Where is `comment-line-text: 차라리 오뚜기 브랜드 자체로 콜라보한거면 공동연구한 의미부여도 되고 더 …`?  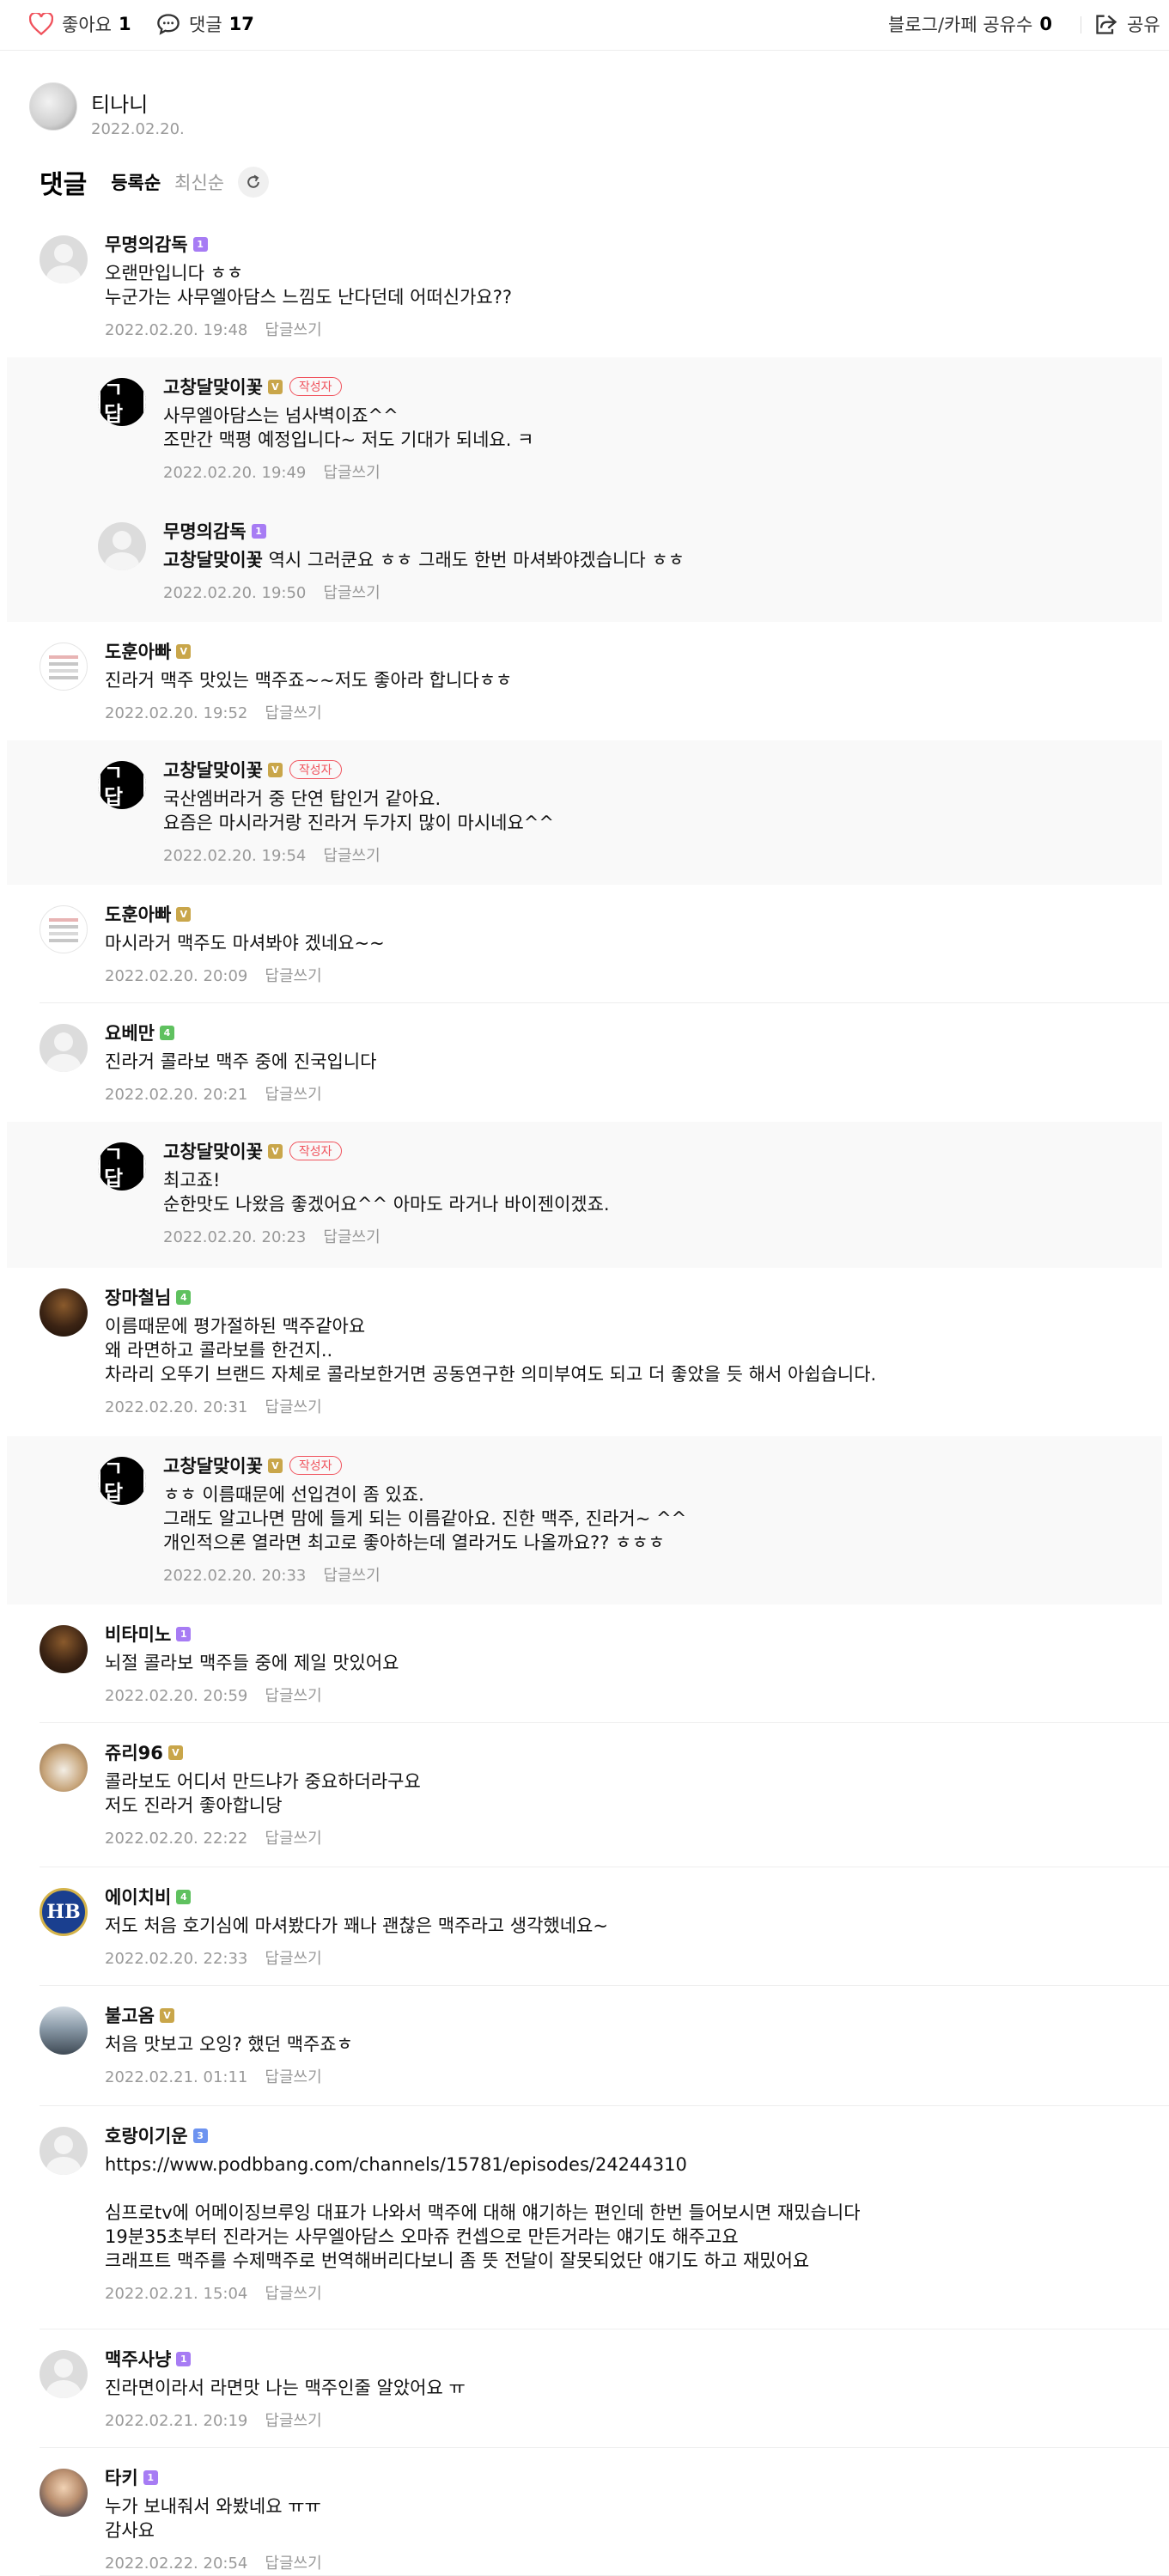
comment-line-text: 차라리 오뚜기 브랜드 자체로 콜라보한거면 공동연구한 의미부여도 되고 더 … is located at coordinates (491, 1374).